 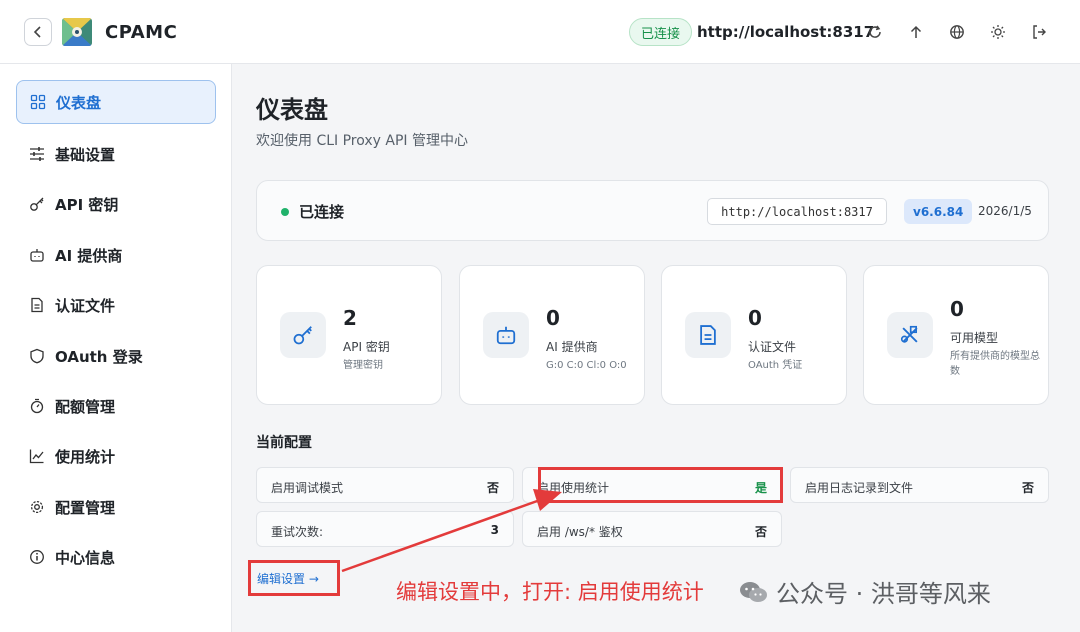 I want to click on watermark: 公众号 · 洪哥等风来, so click(x=864, y=591).